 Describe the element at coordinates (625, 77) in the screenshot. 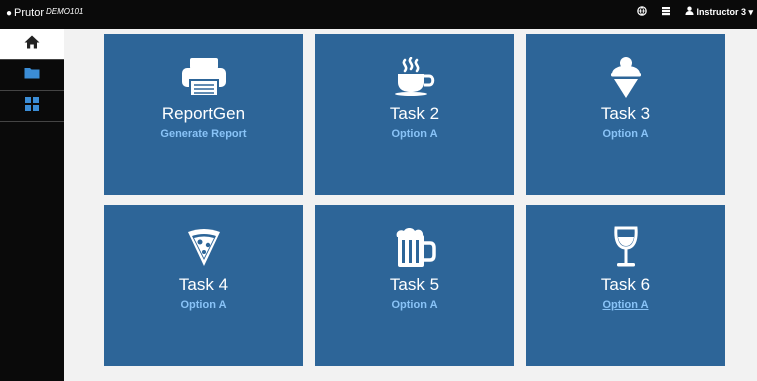

I see `ice-cream-icon` at that location.